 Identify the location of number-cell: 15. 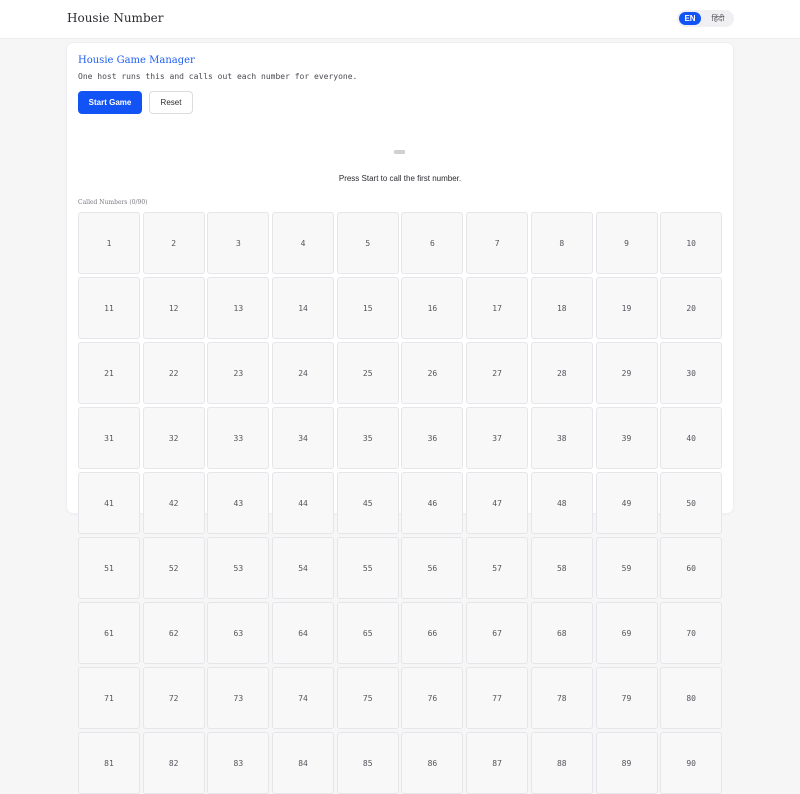
(367, 308).